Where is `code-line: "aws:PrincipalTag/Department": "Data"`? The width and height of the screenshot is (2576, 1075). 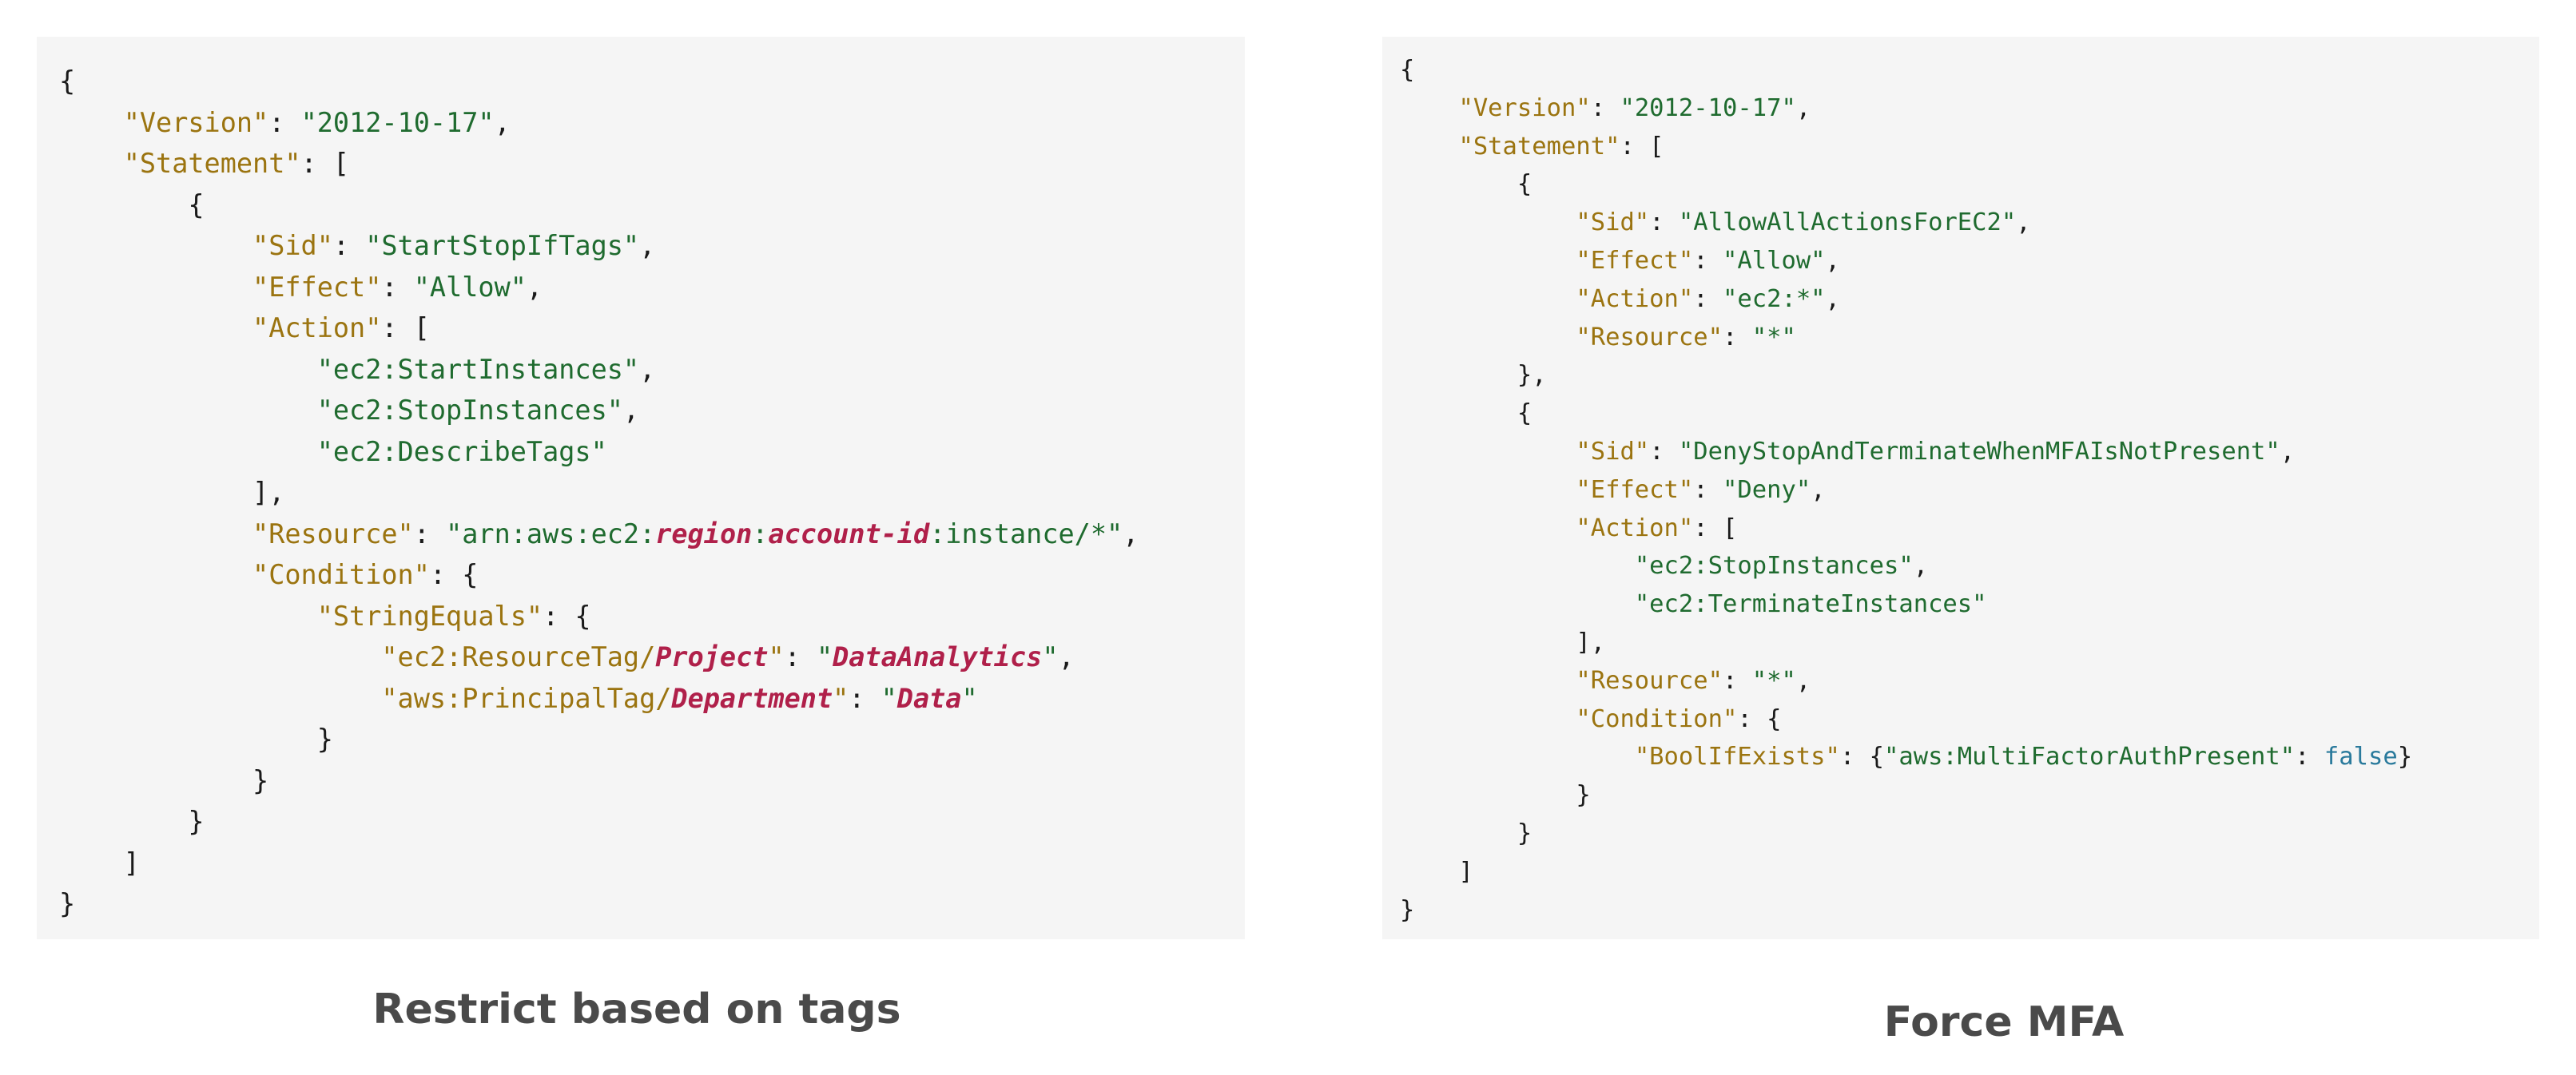
code-line: "aws:PrincipalTag/Department": "Data" is located at coordinates (679, 698).